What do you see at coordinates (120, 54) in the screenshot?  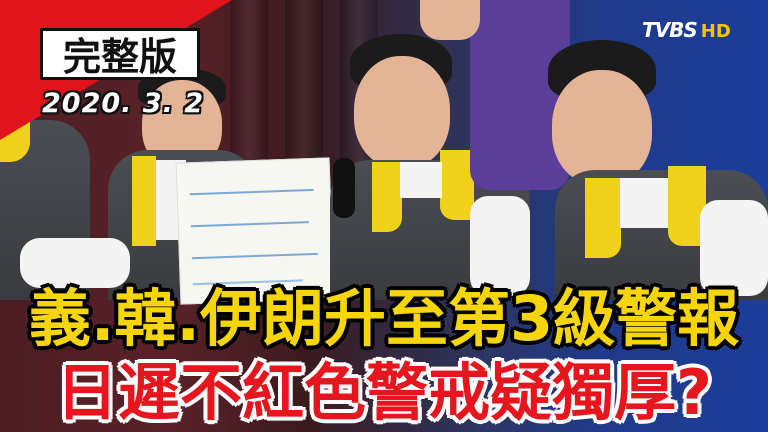 I see `badge-title: 完整版` at bounding box center [120, 54].